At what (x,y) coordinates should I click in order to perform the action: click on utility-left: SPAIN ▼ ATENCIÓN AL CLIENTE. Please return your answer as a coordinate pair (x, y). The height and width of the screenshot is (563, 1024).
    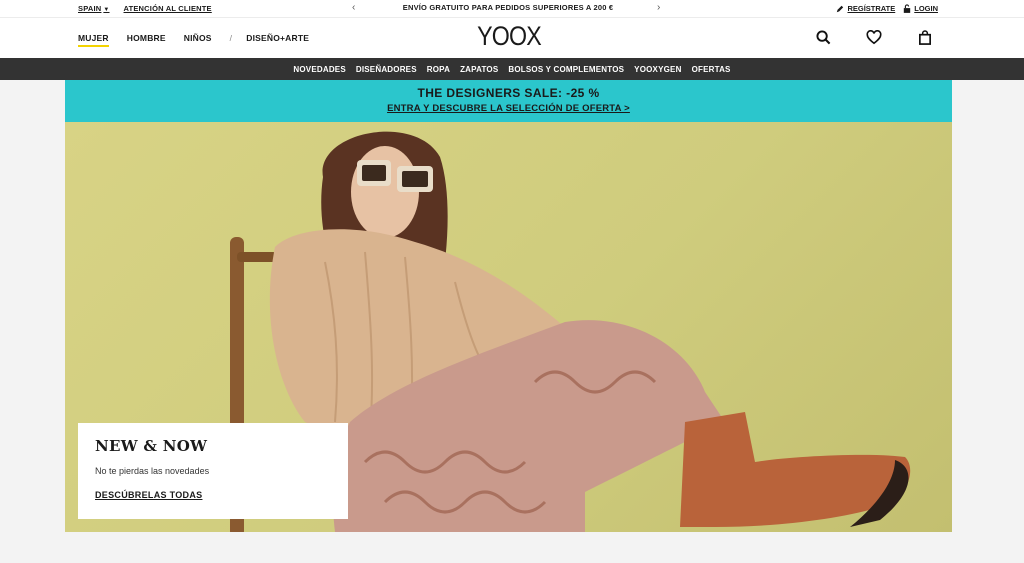
    Looking at the image, I should click on (145, 8).